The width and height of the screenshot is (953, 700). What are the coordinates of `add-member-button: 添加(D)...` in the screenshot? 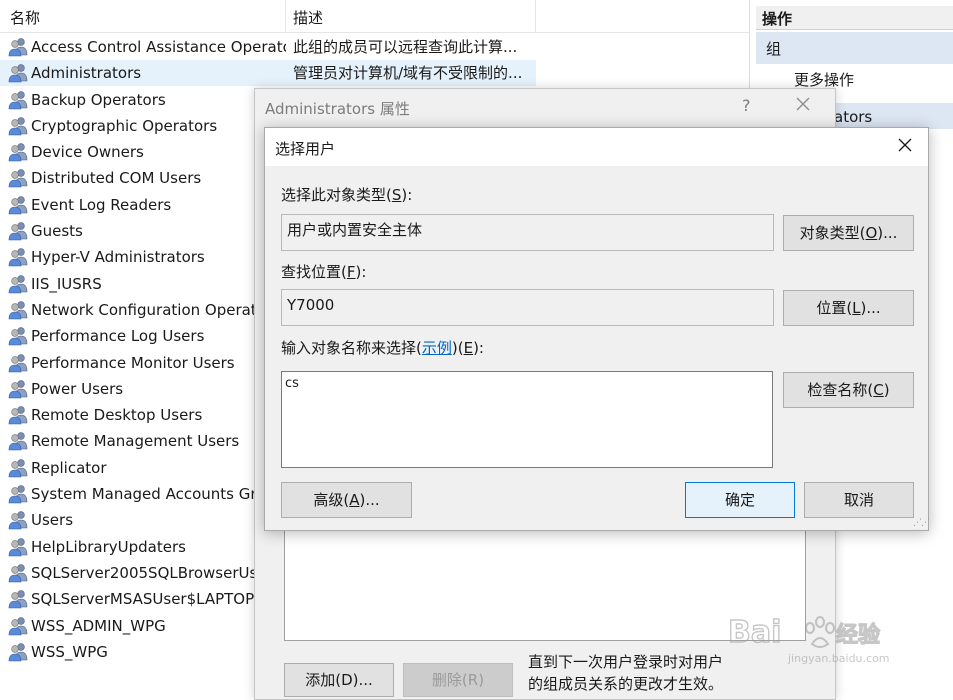 It's located at (339, 680).